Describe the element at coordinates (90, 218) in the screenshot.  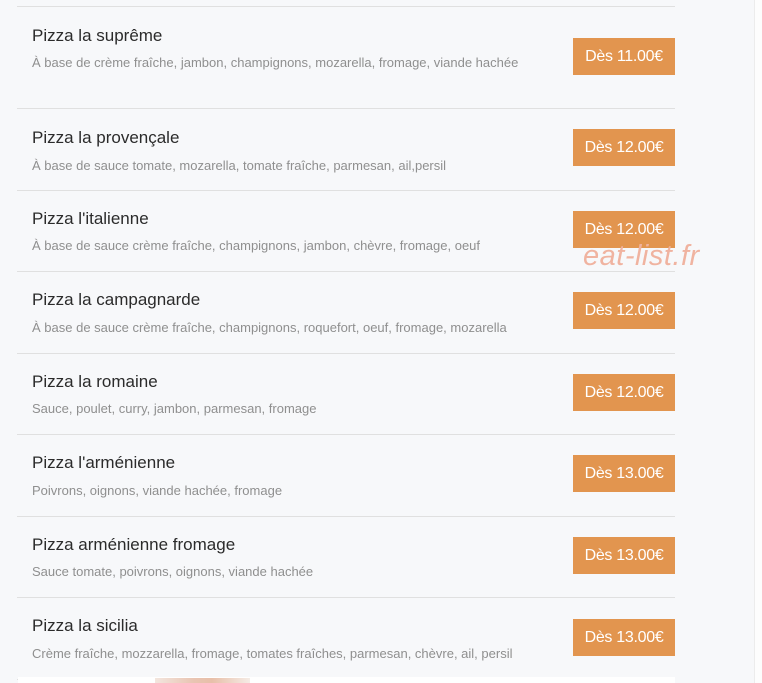
I see `menu-item-name: Pizza l'italienne` at that location.